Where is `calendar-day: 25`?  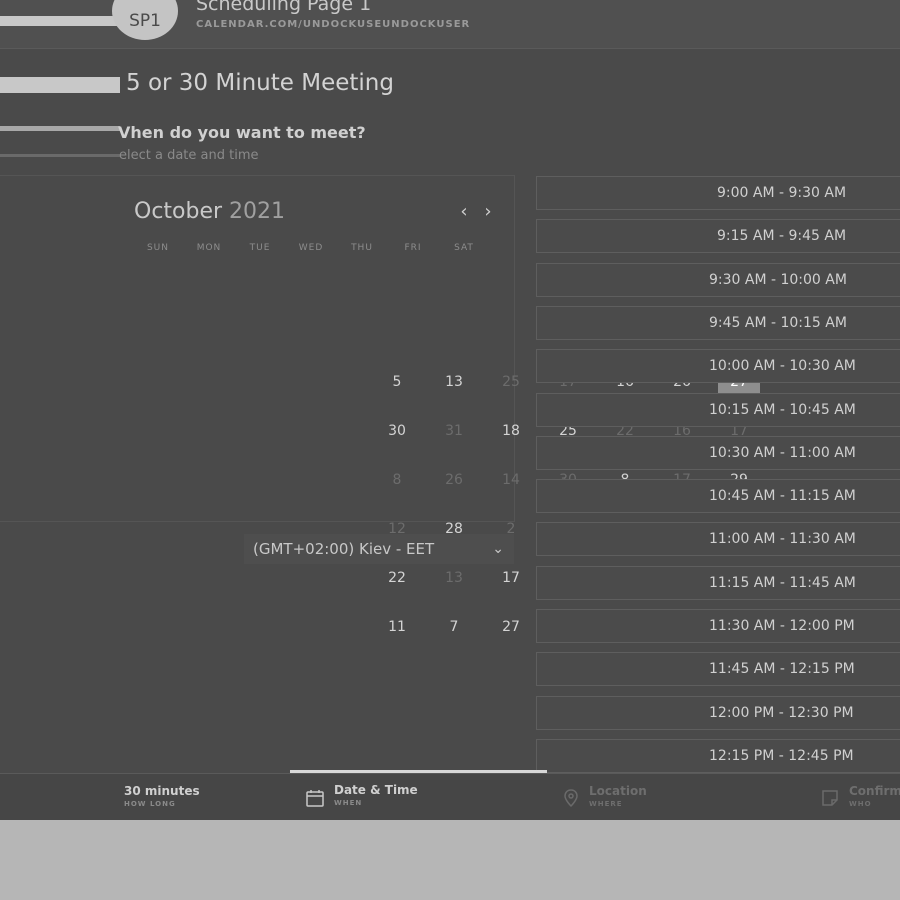 calendar-day: 25 is located at coordinates (511, 382).